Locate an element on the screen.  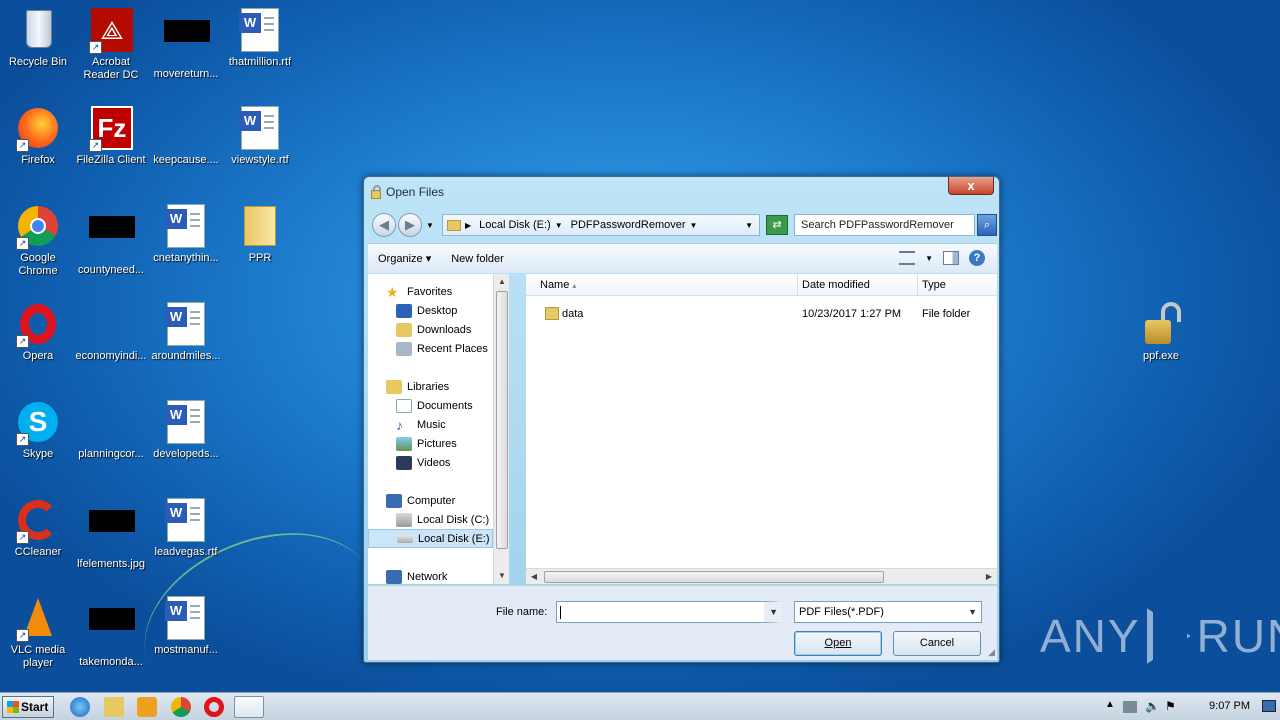
close-button: x is located at coordinates (971, 186).